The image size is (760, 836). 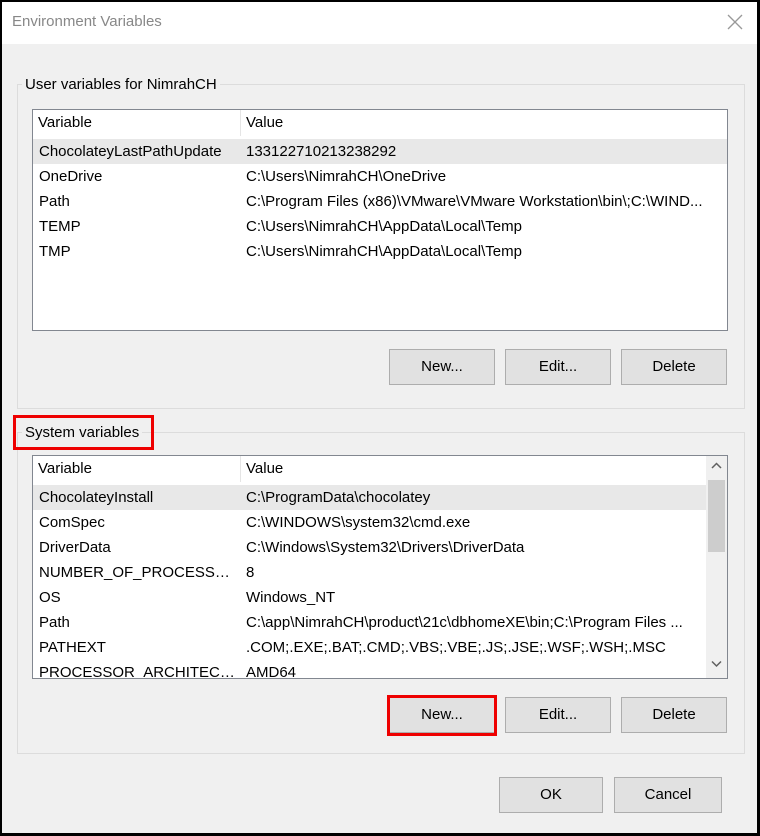 I want to click on variable-name-cell: TEMP, so click(x=60, y=226).